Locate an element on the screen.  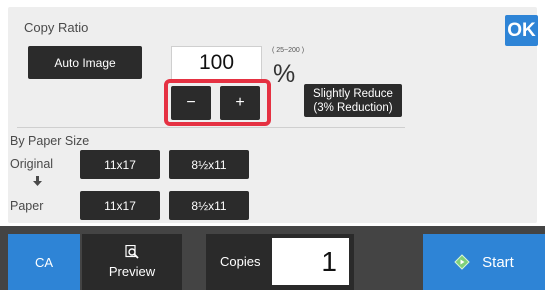
slightly-reduce-button: Slightly Reduce (3% Reduction) is located at coordinates (353, 100).